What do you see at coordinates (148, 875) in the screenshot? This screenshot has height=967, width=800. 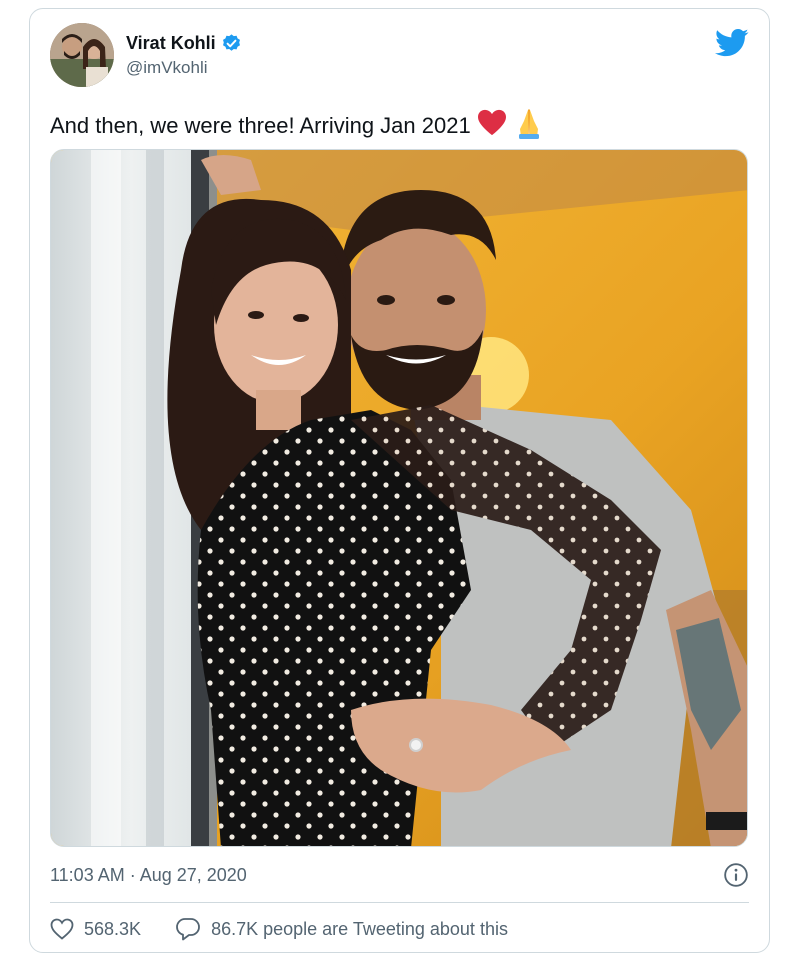 I see `tweet-timestamp: 11:03 AM · Aug 27, 2020` at bounding box center [148, 875].